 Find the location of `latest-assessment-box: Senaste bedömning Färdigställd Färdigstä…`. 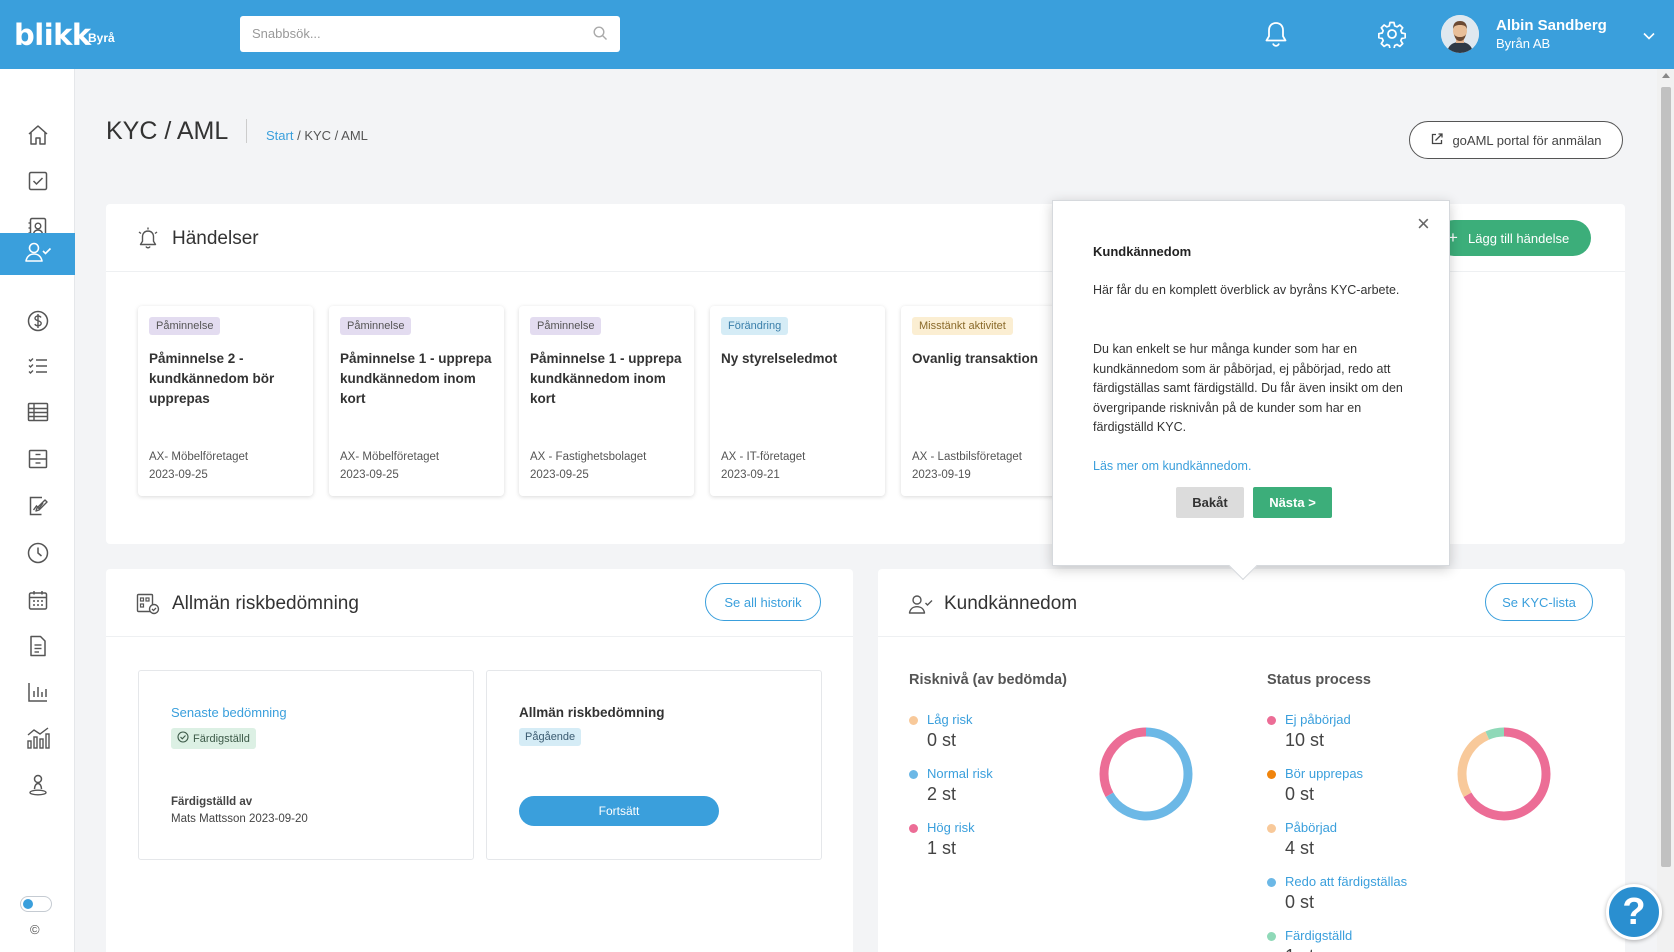

latest-assessment-box: Senaste bedömning Färdigställd Färdigstä… is located at coordinates (306, 765).